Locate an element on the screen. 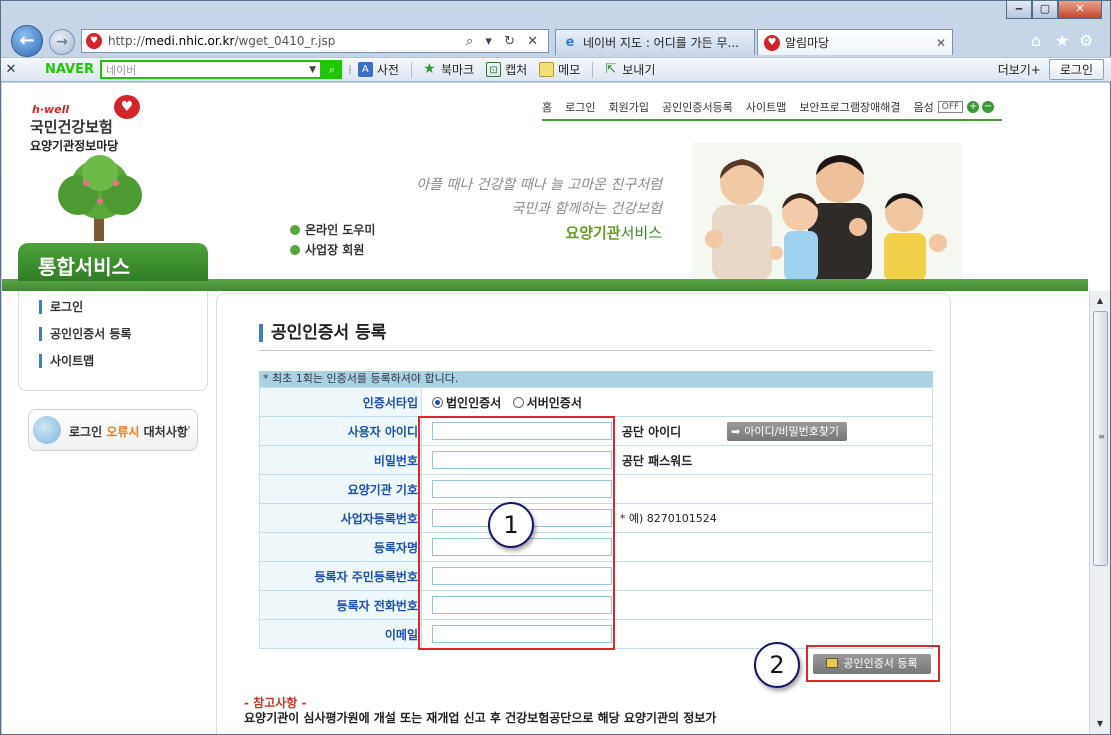 Image resolution: width=1111 pixels, height=735 pixels. radio-server-icon is located at coordinates (518, 402).